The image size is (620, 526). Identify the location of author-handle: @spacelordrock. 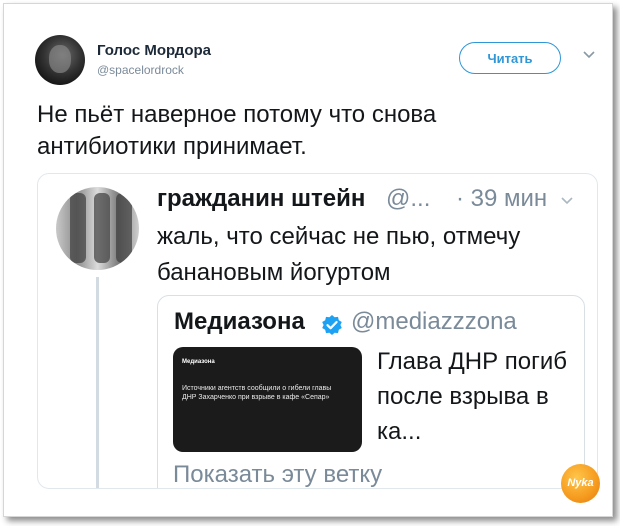
(140, 70).